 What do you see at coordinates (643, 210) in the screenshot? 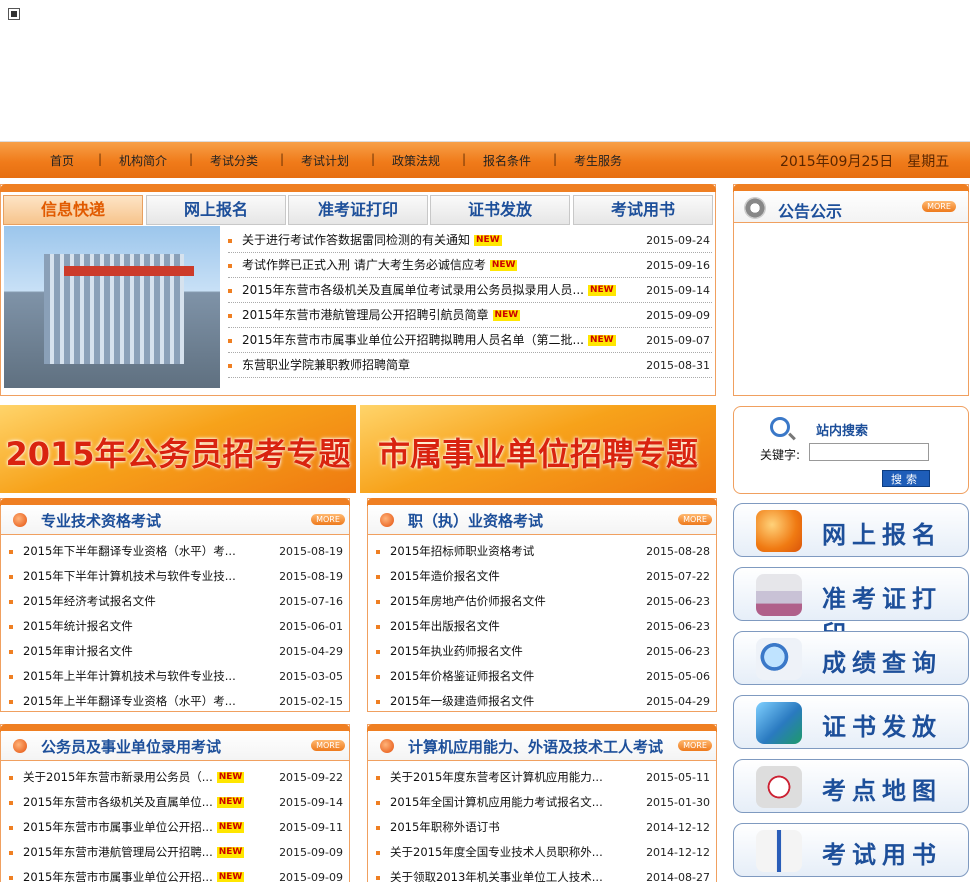
I see `tab-exam-books: 考试用书` at bounding box center [643, 210].